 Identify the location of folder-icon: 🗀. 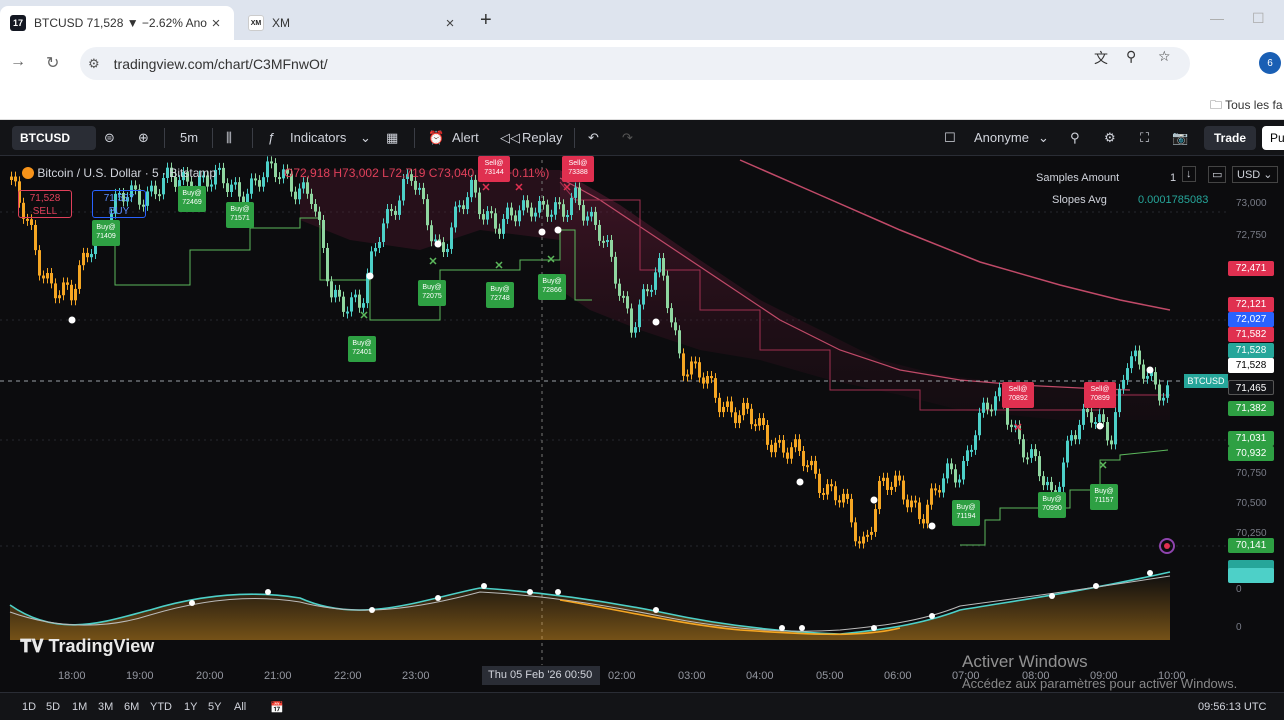
(1218, 105).